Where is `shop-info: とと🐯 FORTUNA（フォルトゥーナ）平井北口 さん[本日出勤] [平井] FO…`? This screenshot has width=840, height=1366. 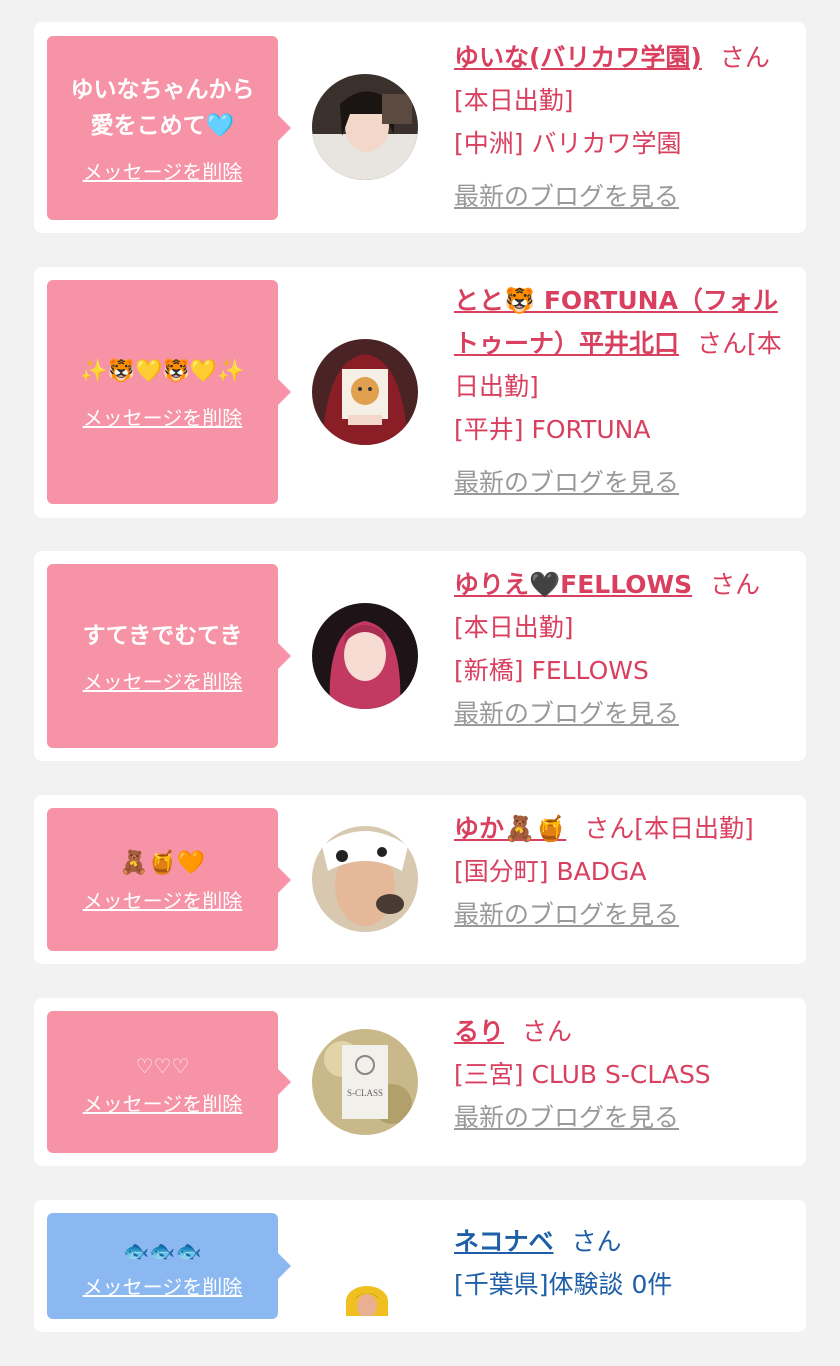 shop-info: とと🐯 FORTUNA（フォルトゥーナ）平井北口 さん[本日出勤] [平井] FO… is located at coordinates (624, 391).